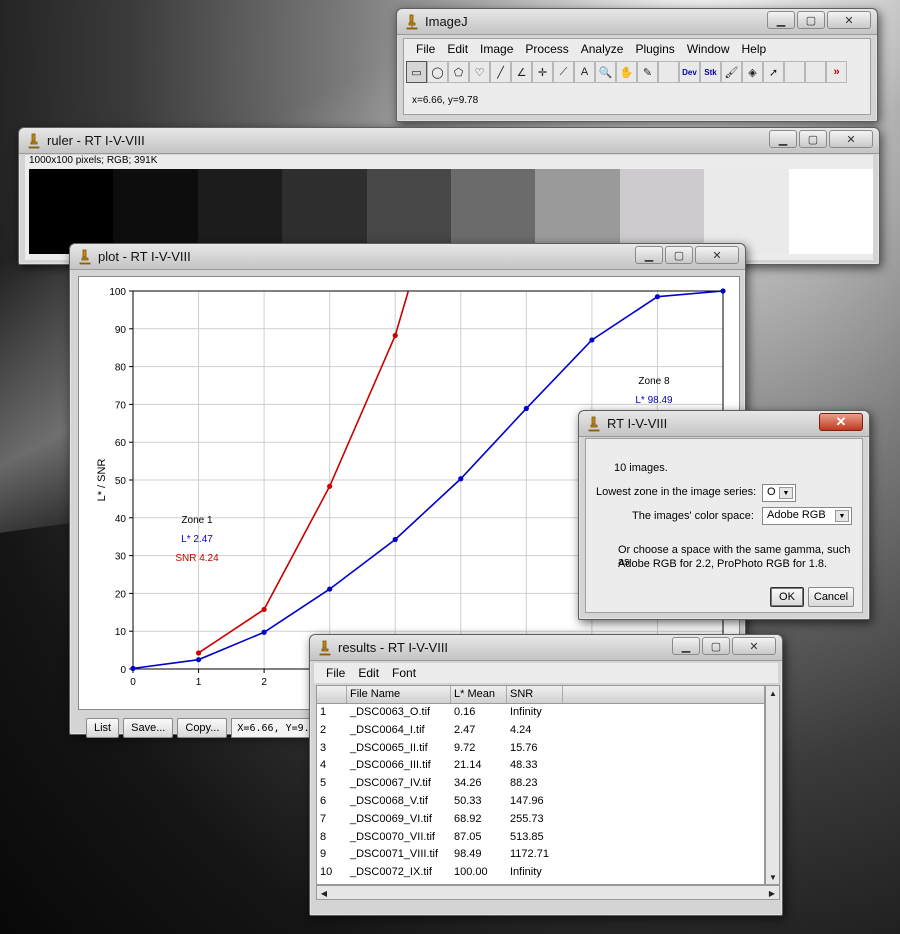  Describe the element at coordinates (626, 72) in the screenshot. I see `hand-tool-icon: ✋` at that location.